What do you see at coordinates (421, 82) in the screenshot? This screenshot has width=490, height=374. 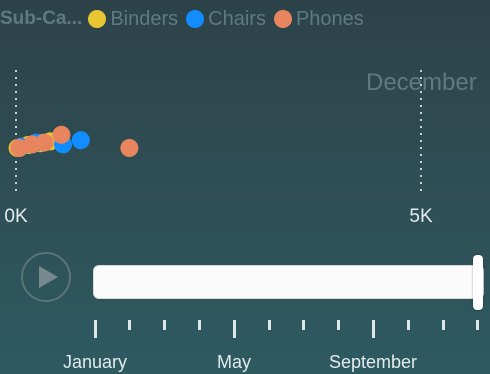 I see `period-label: December` at bounding box center [421, 82].